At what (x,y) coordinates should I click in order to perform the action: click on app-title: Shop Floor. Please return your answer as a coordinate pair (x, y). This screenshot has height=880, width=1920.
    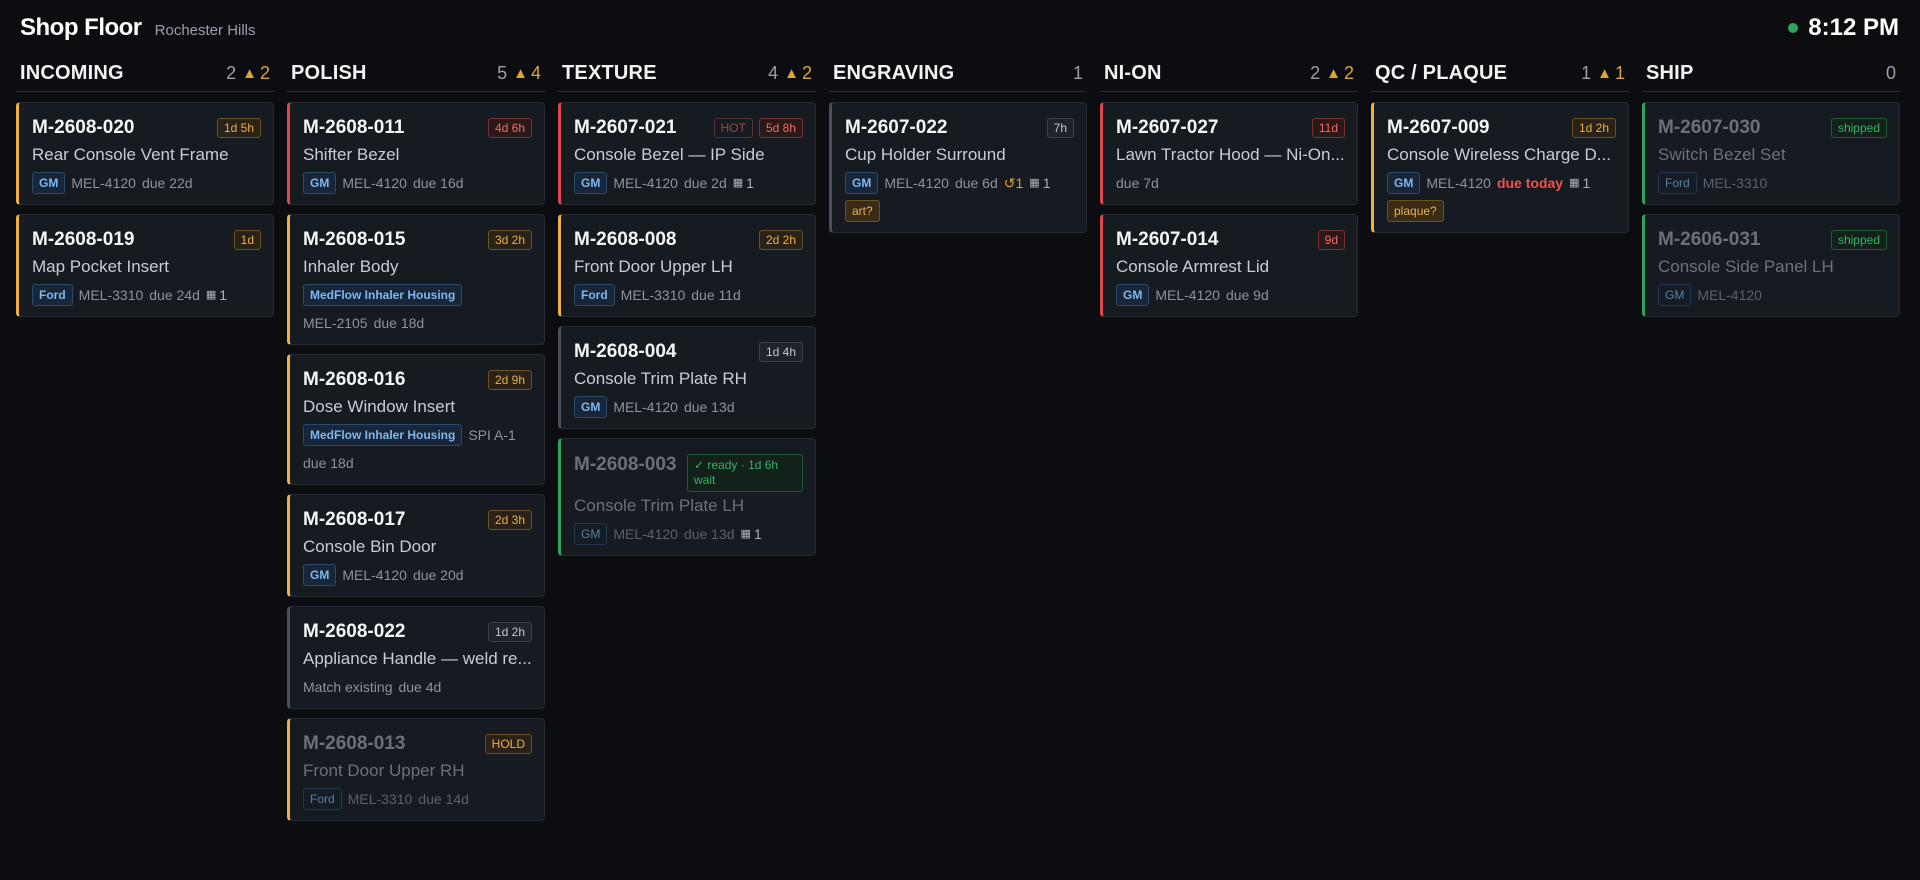
    Looking at the image, I should click on (81, 27).